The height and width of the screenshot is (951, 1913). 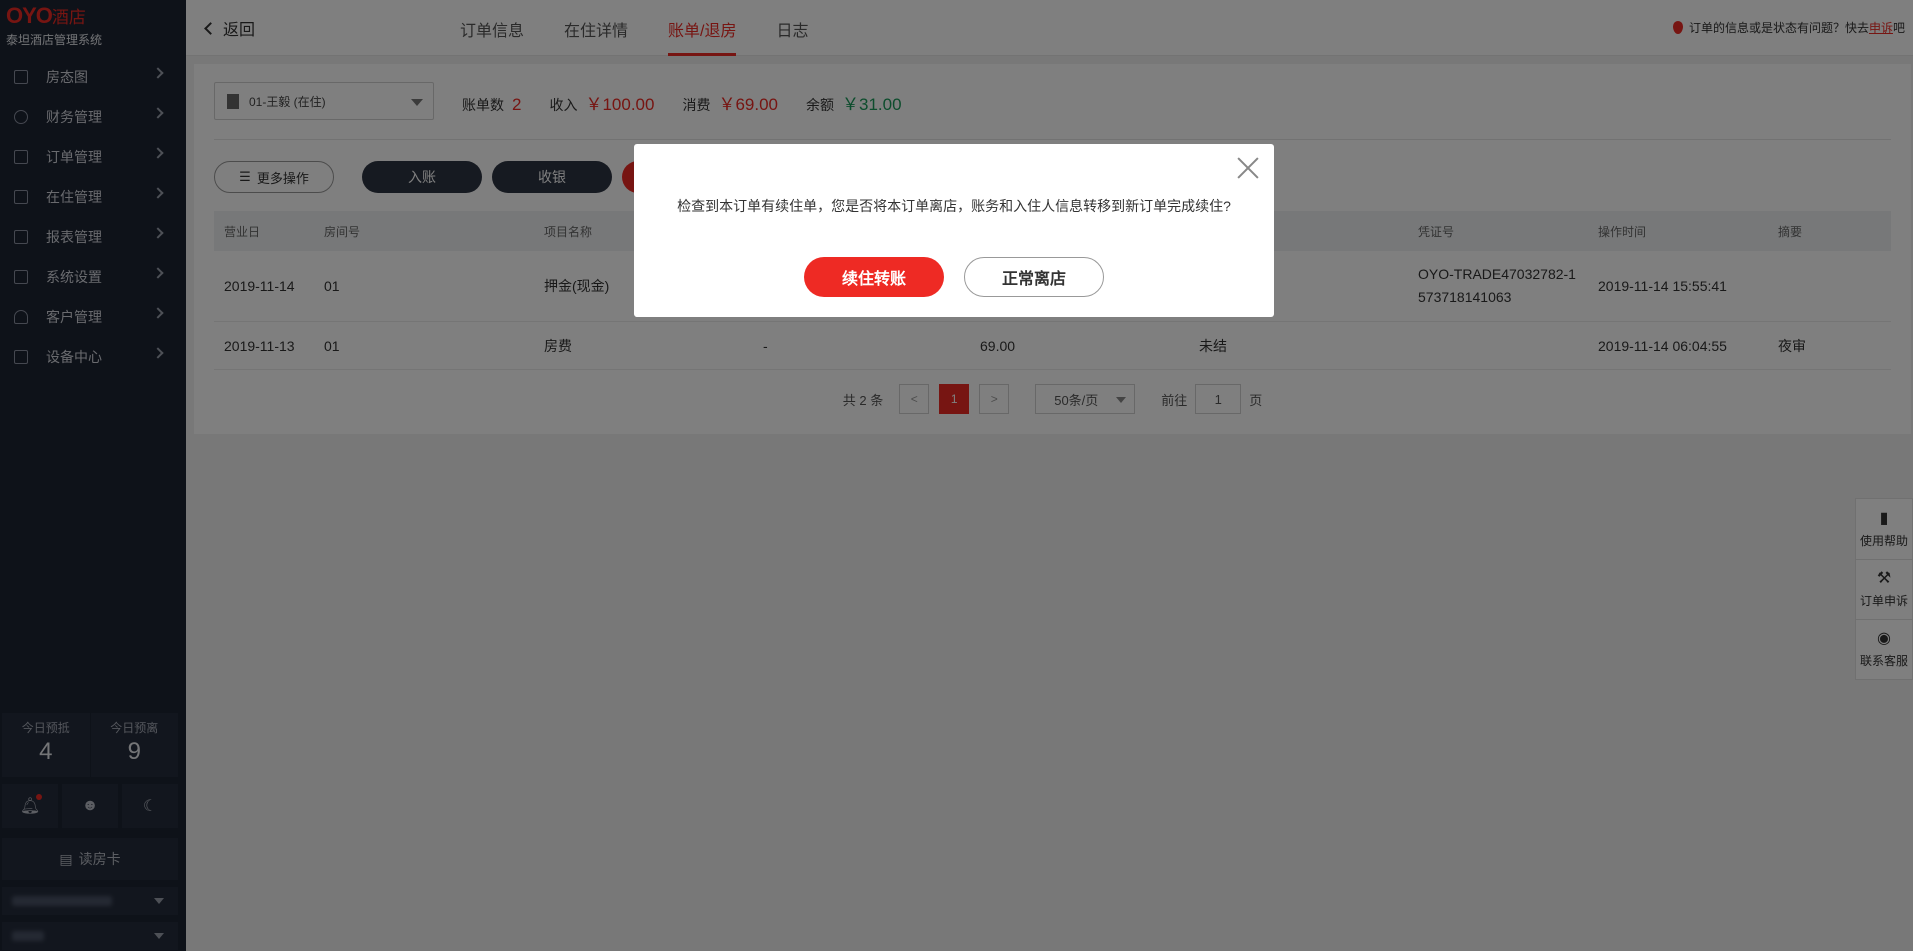 I want to click on dialog-message: 检查到本订单有续住单，您是否将本订单离店，账务和入住人信息转移到新订单完成续住?, so click(x=954, y=206).